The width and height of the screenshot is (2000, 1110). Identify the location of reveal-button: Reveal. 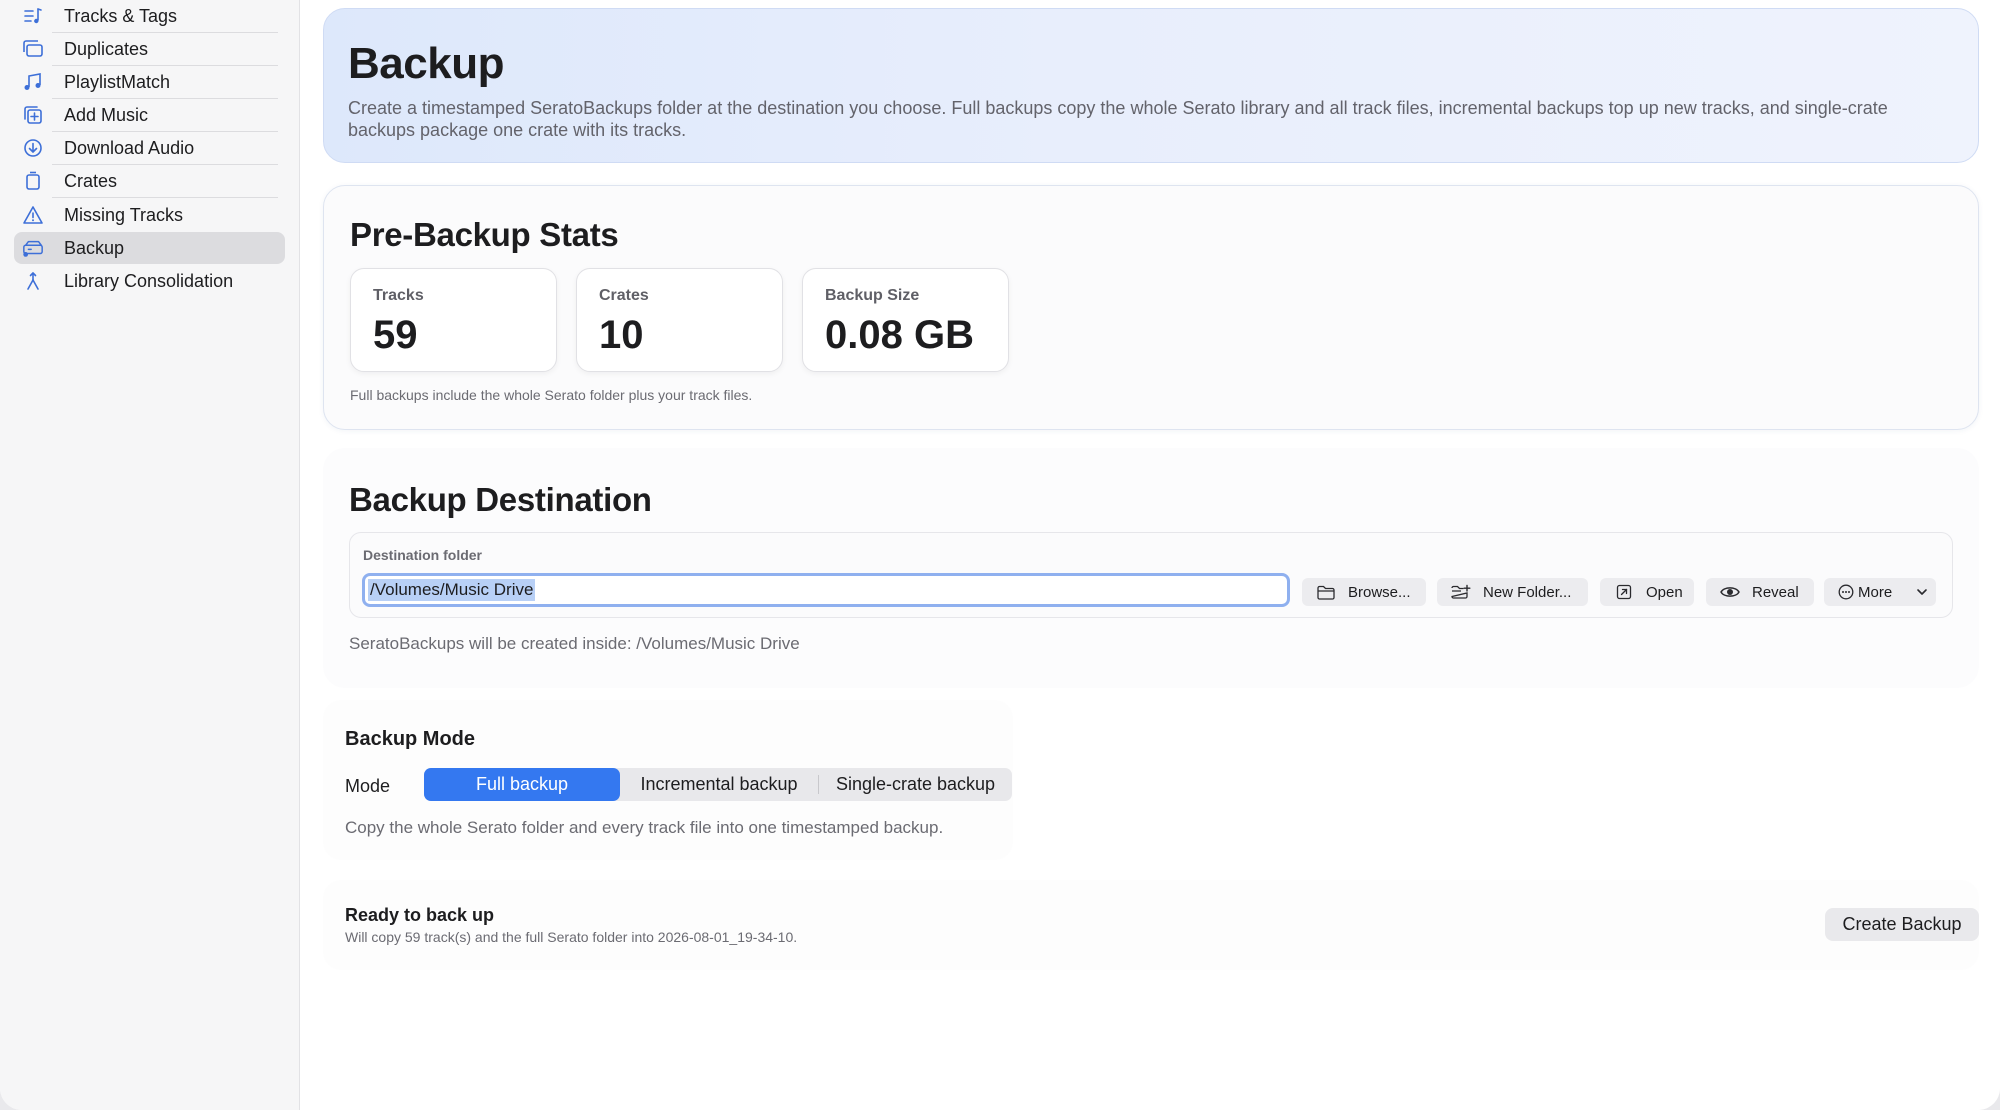
(1760, 592).